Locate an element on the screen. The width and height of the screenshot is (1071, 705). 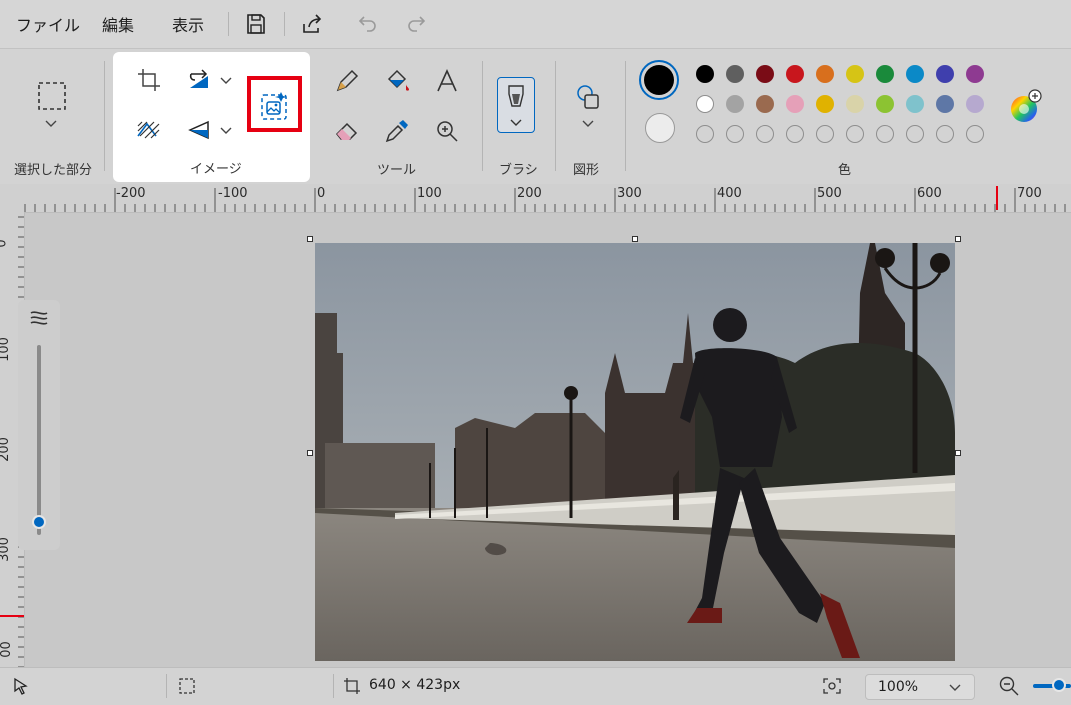
text-icon is located at coordinates (447, 81).